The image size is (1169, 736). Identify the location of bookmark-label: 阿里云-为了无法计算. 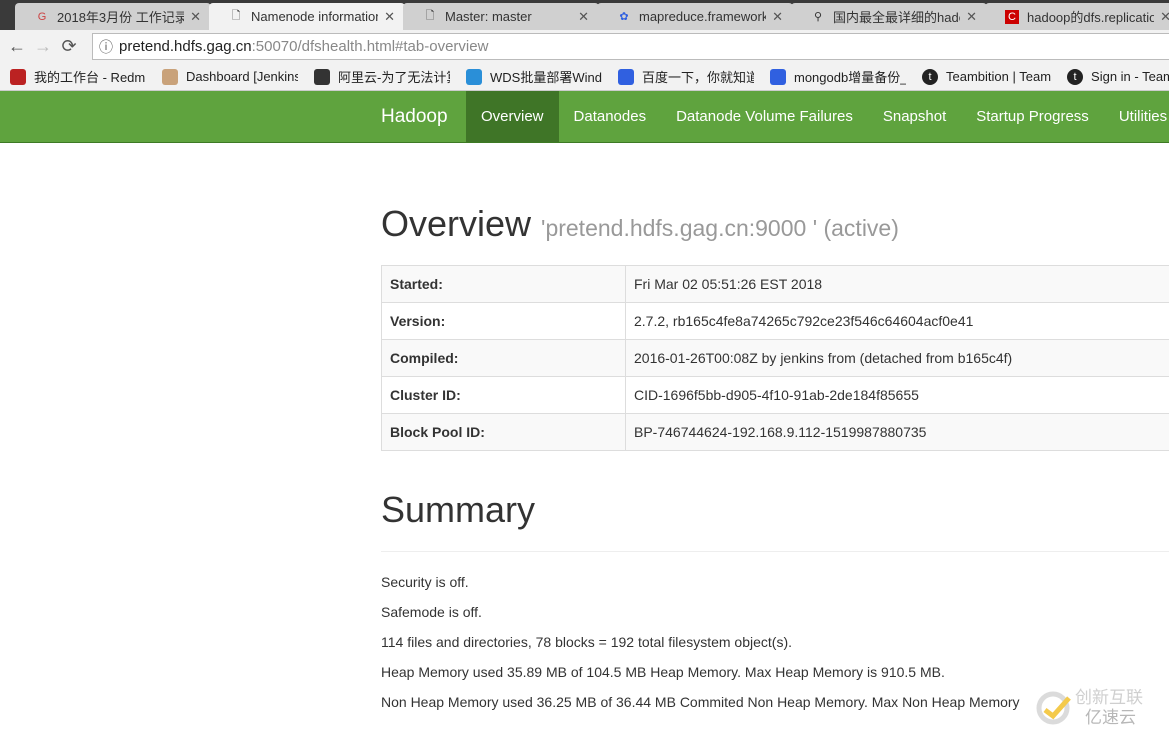
(394, 77).